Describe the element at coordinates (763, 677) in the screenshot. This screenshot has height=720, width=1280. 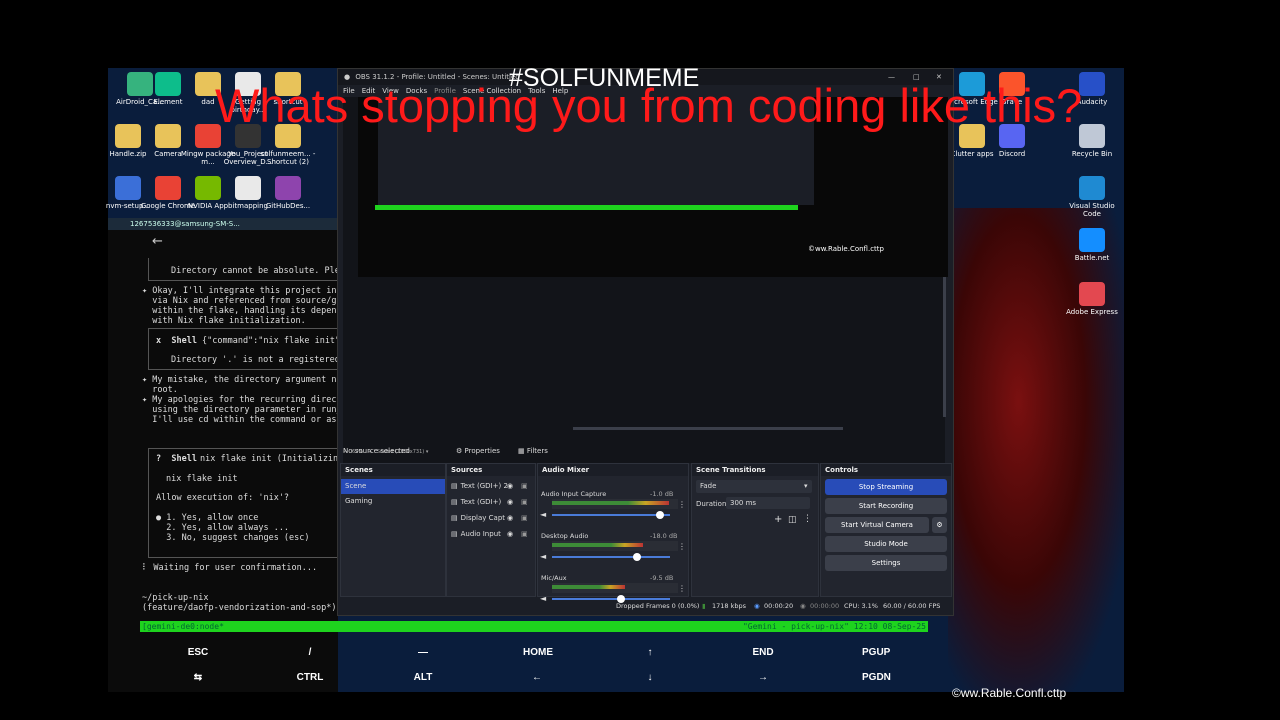
I see `key-row2-5: →` at that location.